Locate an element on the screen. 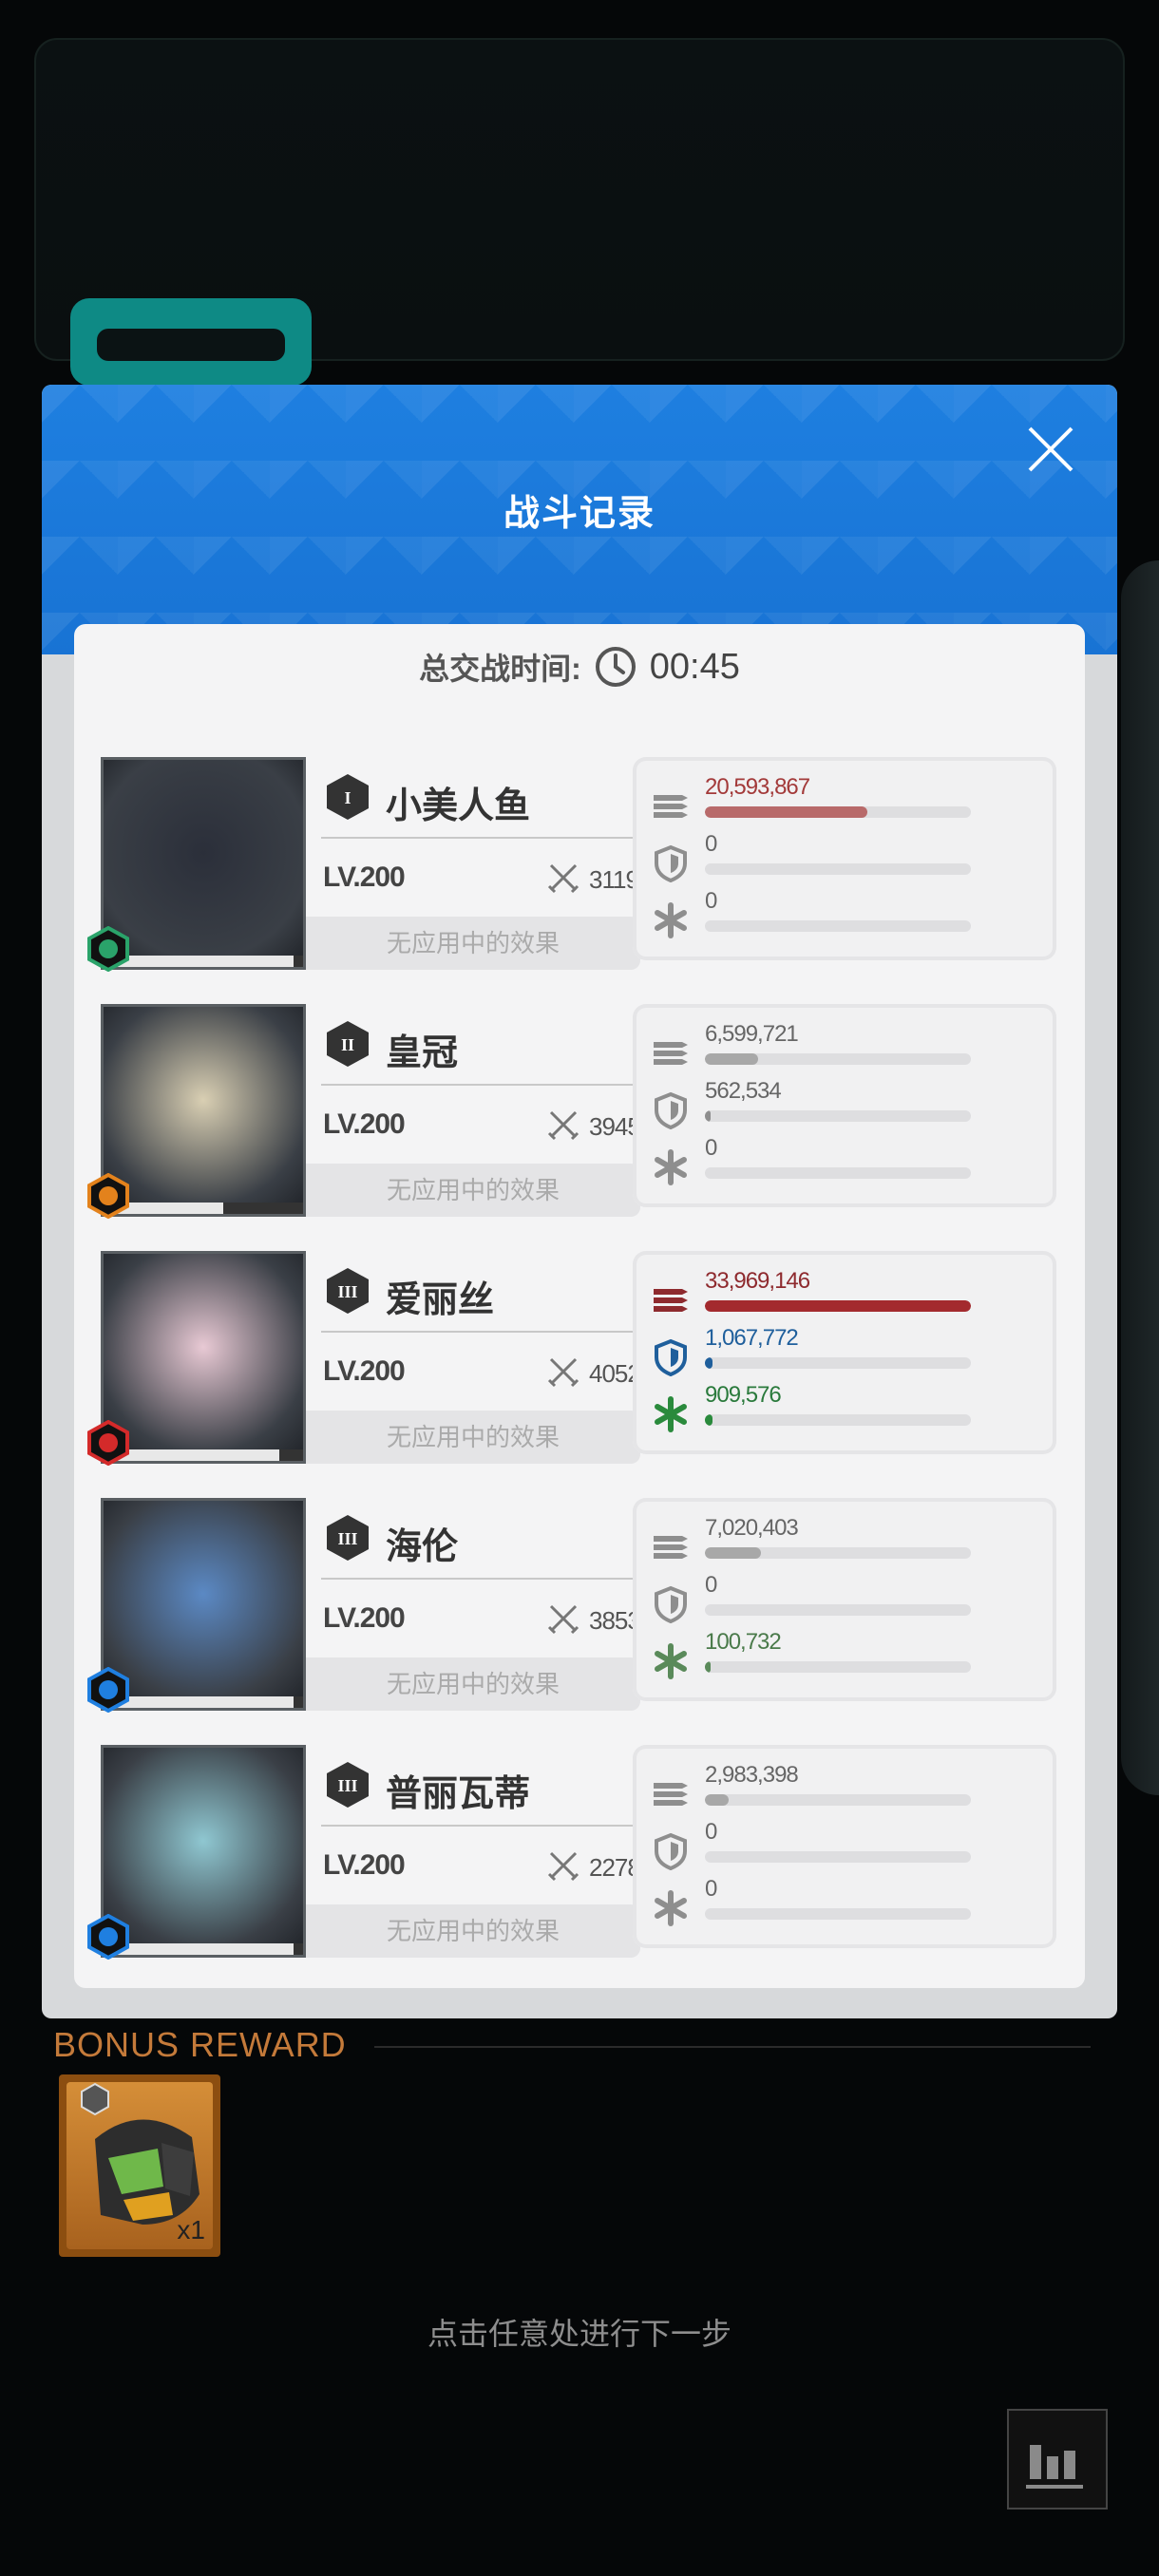  continue-hint: 点击任意处进行下一步 is located at coordinates (579, 2332).